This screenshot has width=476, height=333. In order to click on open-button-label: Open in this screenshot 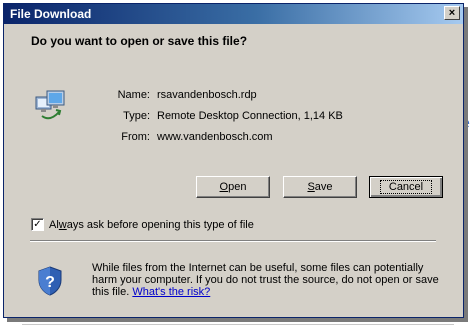, I will do `click(233, 187)`.